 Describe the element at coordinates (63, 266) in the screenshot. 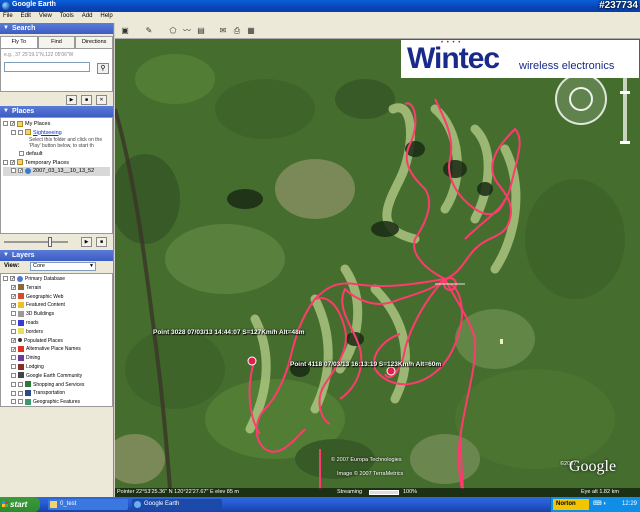

I see `view-select: Core ▼` at that location.